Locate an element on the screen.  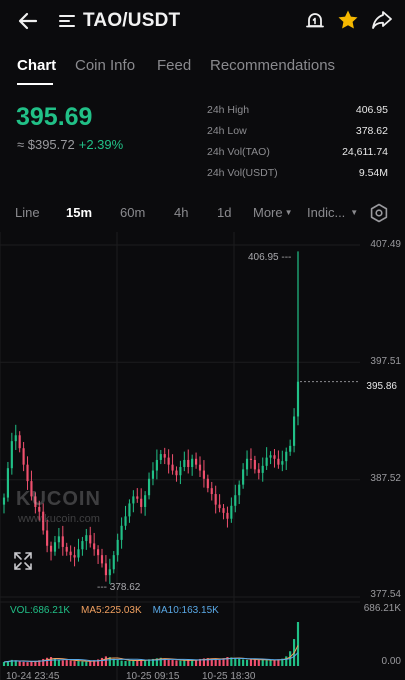
tab-feed: Feed is located at coordinates (174, 65).